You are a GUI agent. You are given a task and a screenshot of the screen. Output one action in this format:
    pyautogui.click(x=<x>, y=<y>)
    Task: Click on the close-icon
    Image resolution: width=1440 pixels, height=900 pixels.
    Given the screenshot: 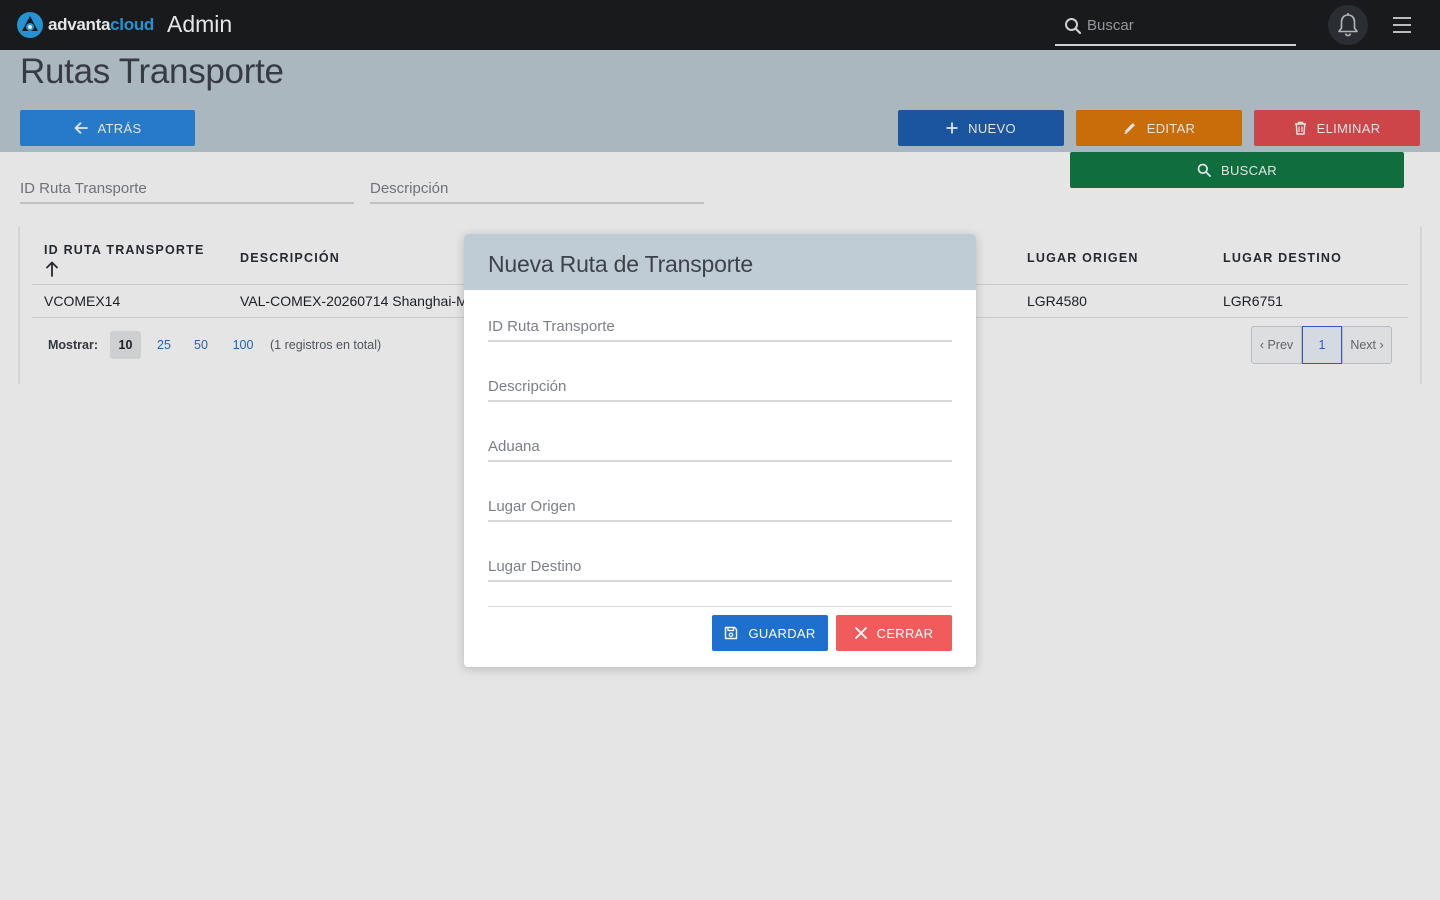 What is the action you would take?
    pyautogui.click(x=860, y=633)
    